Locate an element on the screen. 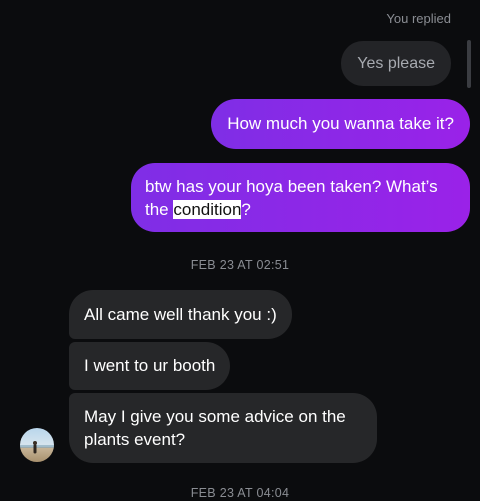 The width and height of the screenshot is (480, 501). replied-to-message: Yes please is located at coordinates (396, 63).